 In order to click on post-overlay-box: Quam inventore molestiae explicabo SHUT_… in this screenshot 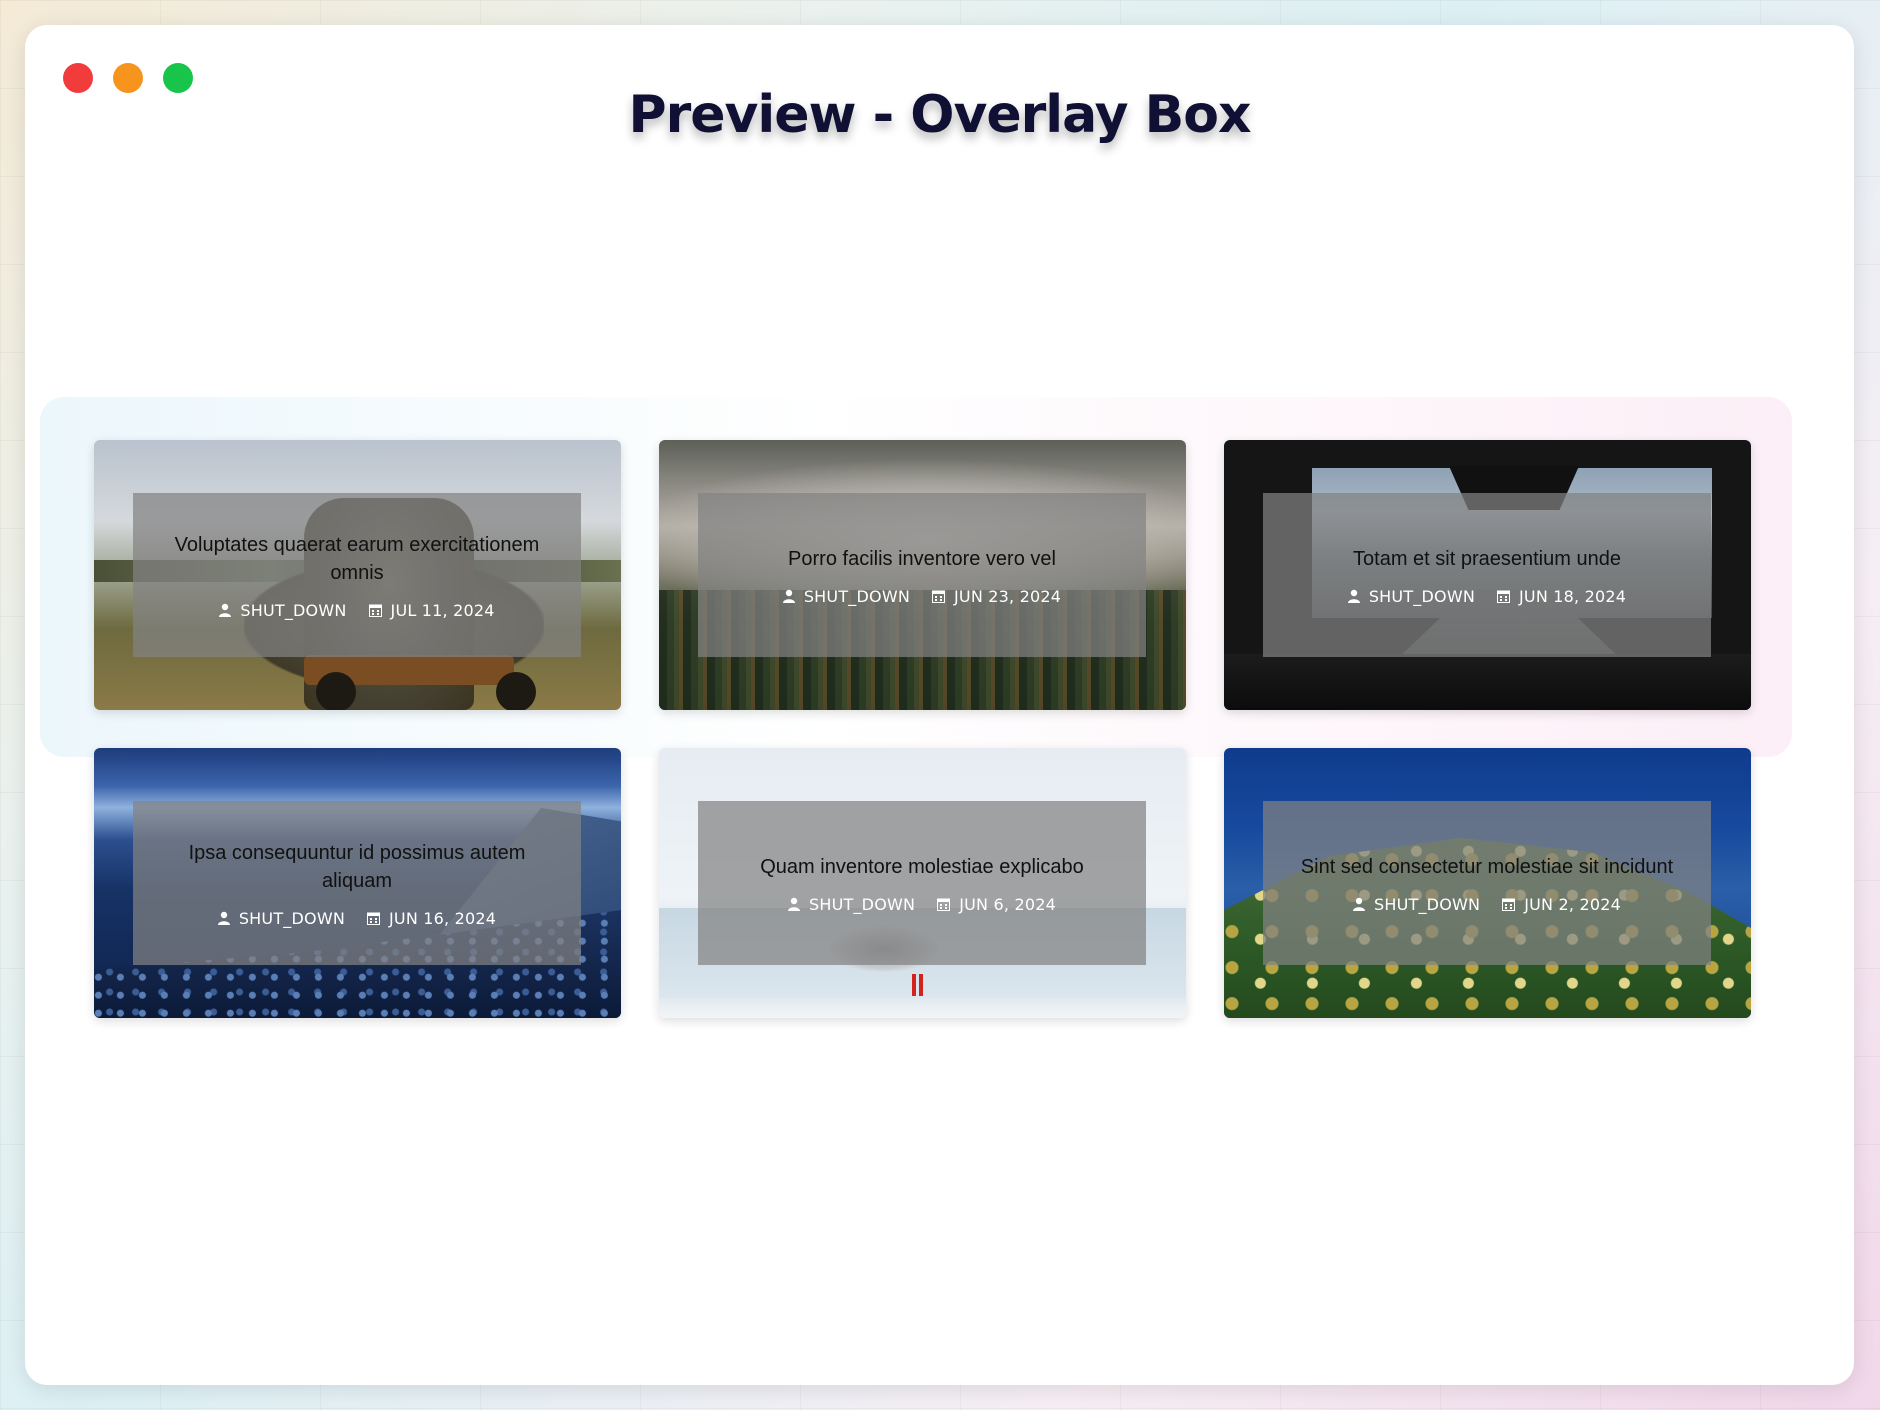, I will do `click(922, 883)`.